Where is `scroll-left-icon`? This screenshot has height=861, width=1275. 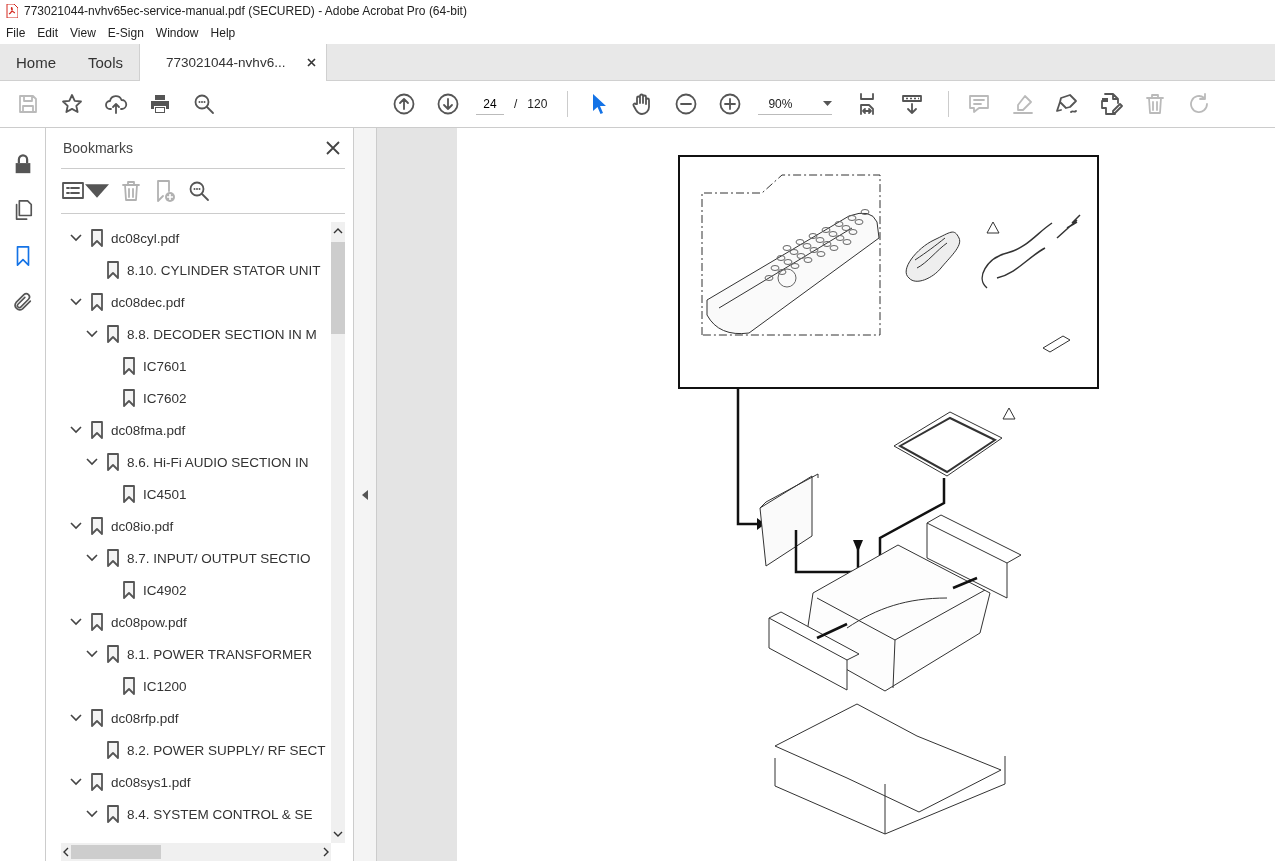
scroll-left-icon is located at coordinates (66, 852).